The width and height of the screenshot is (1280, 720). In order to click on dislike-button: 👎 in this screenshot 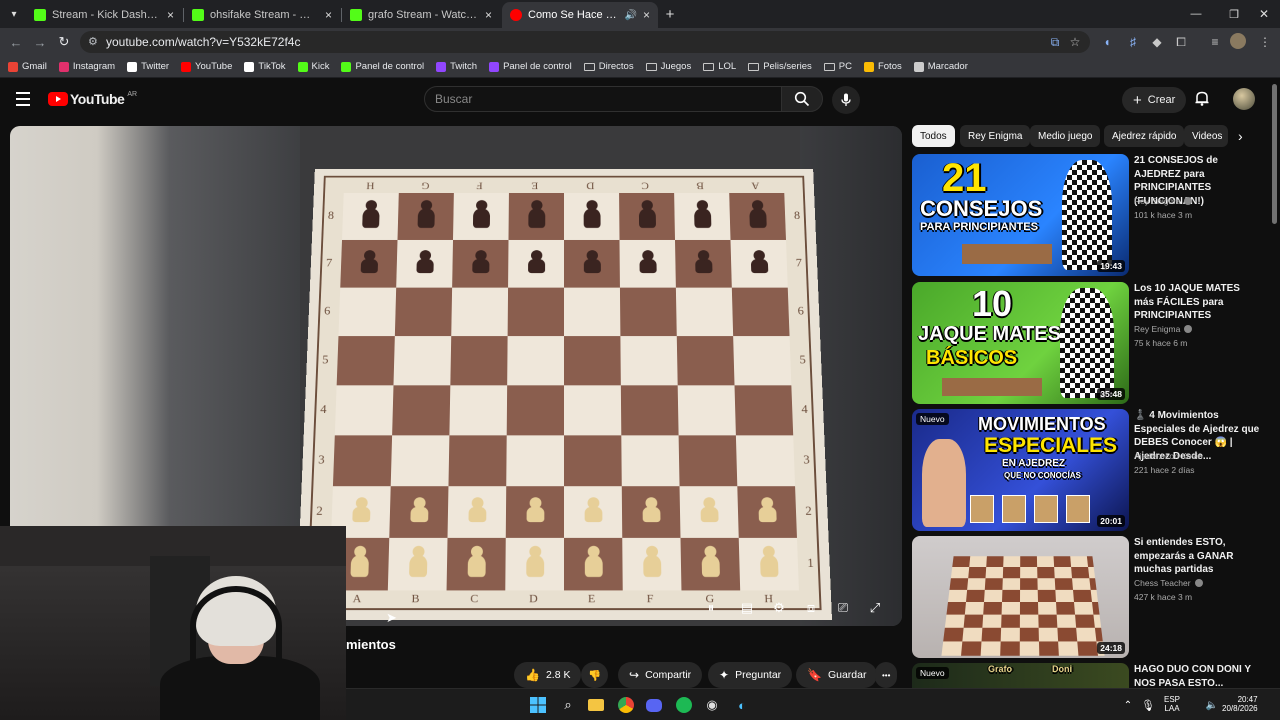, I will do `click(595, 675)`.